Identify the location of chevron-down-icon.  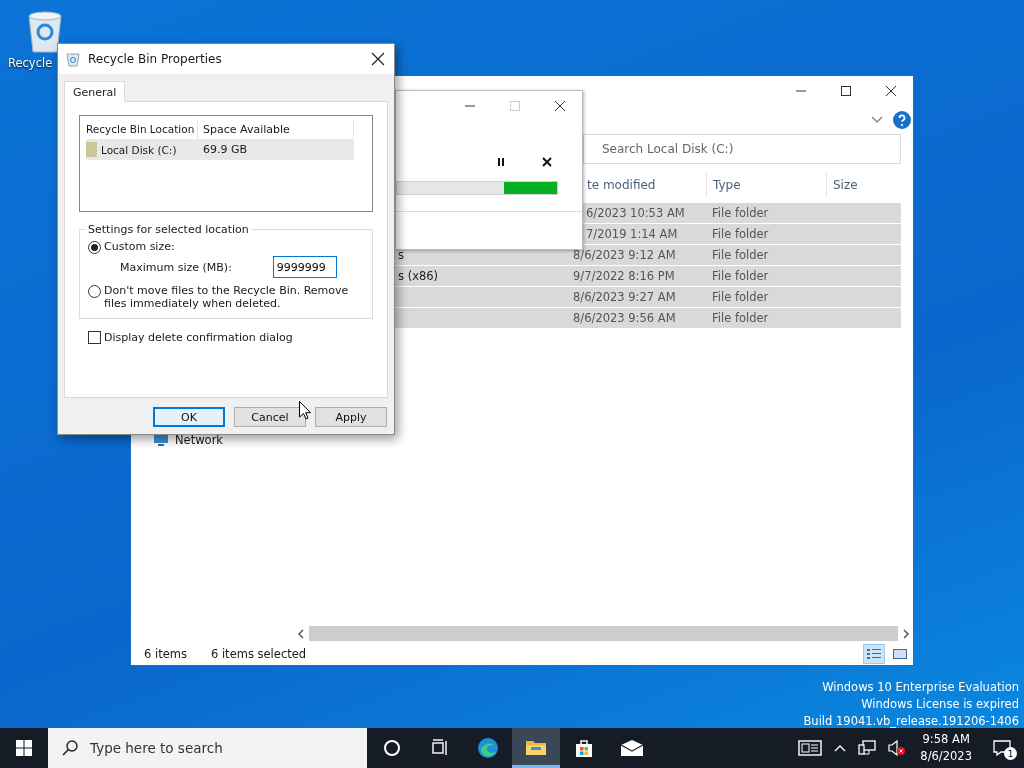
(877, 120).